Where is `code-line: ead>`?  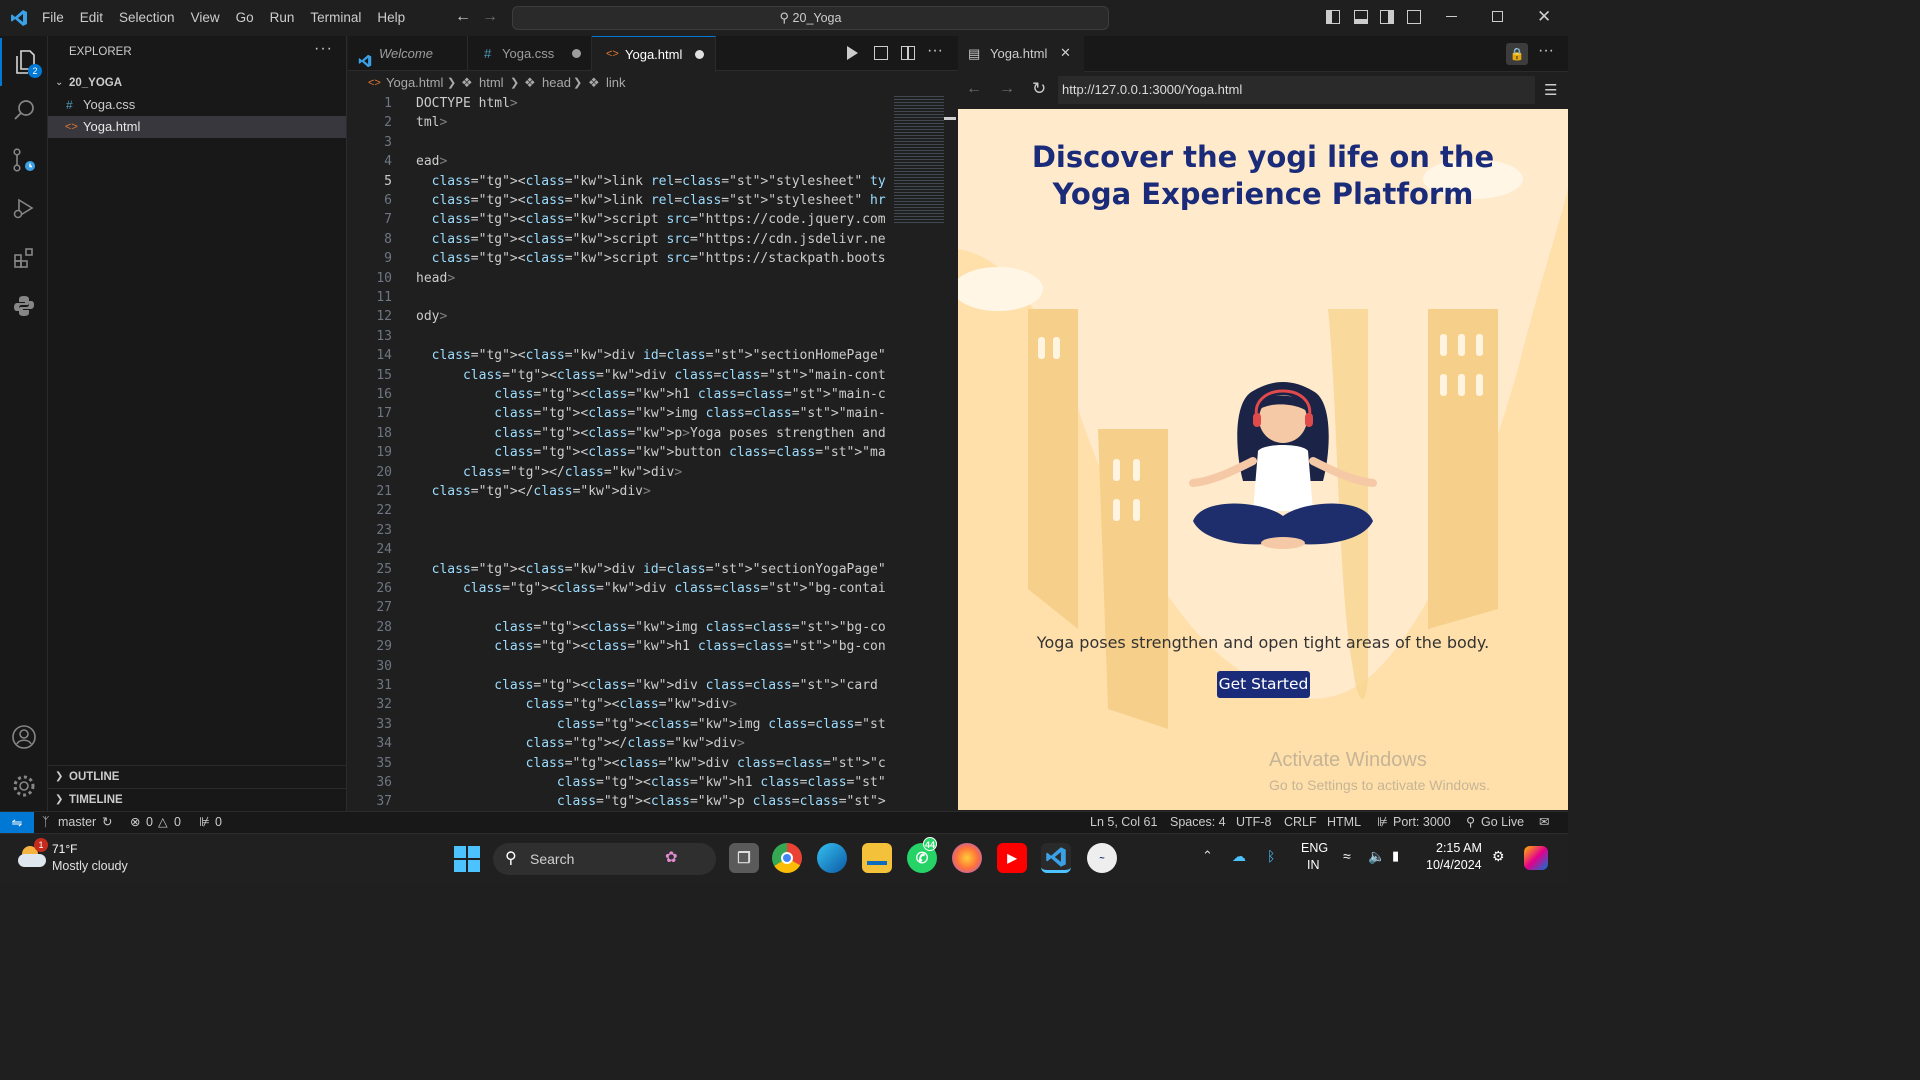
code-line: ead> is located at coordinates (431, 161).